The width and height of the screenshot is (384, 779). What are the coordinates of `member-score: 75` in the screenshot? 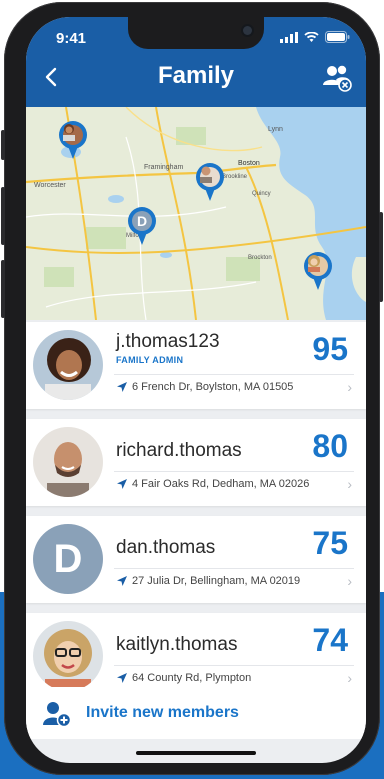 It's located at (330, 543).